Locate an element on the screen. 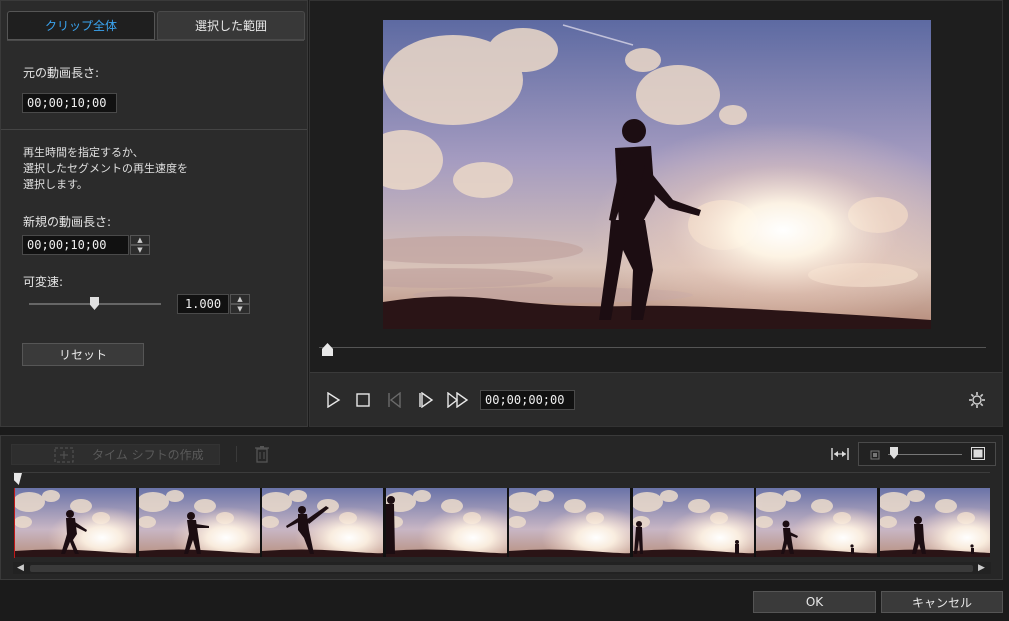 The height and width of the screenshot is (621, 1009). zoom-out-icon is located at coordinates (875, 456).